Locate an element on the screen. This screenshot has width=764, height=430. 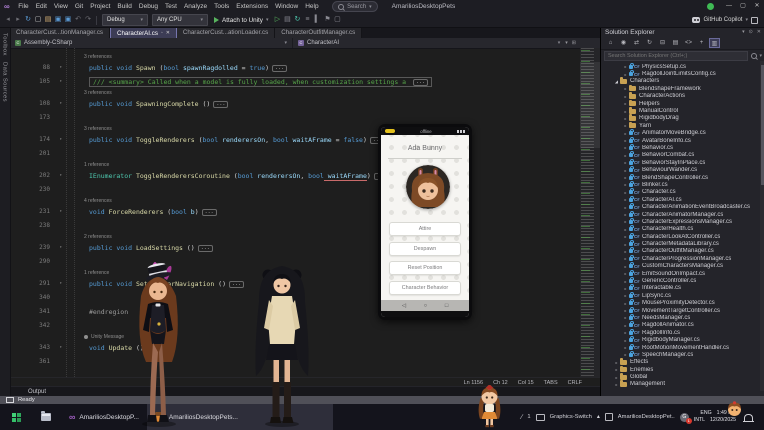
phone-button-character-behavior: Character Behavior is located at coordinates (425, 287).